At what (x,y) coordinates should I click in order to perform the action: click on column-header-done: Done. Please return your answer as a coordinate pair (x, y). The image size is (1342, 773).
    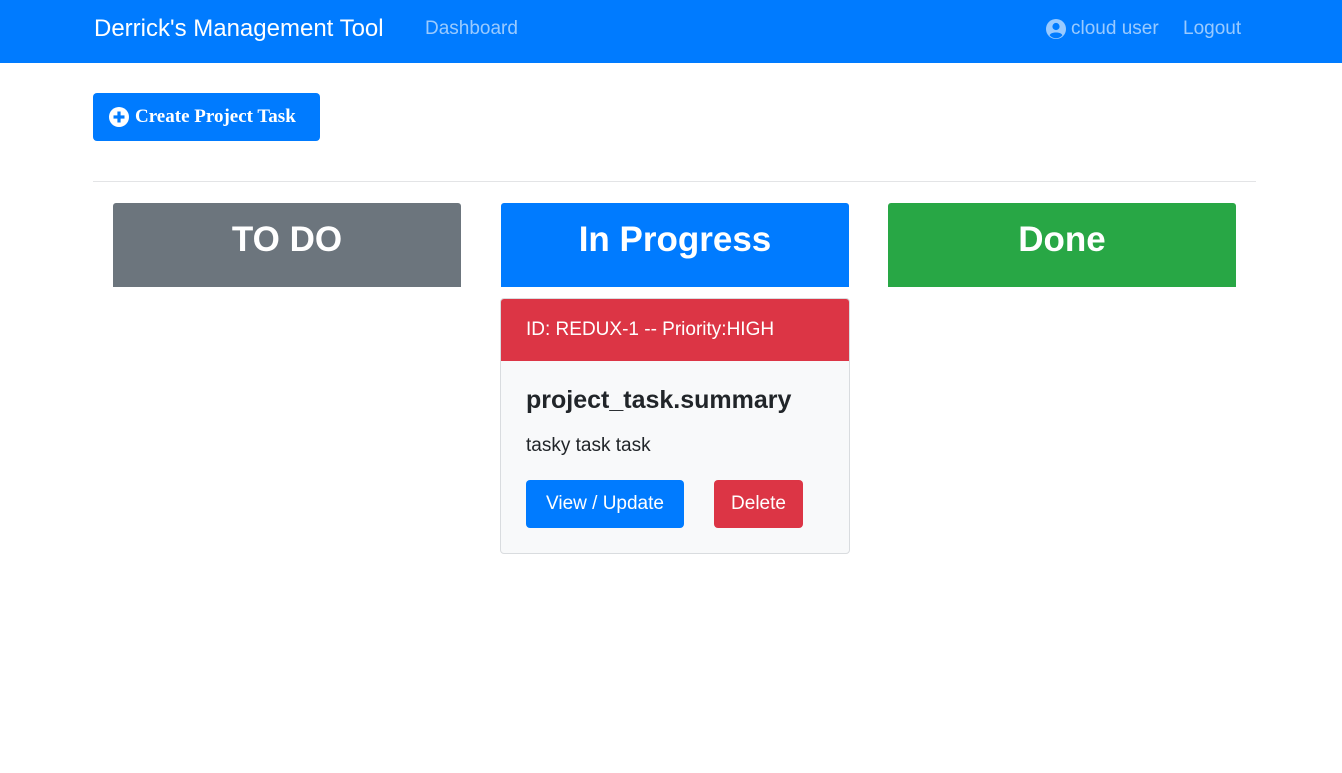
    Looking at the image, I should click on (1062, 245).